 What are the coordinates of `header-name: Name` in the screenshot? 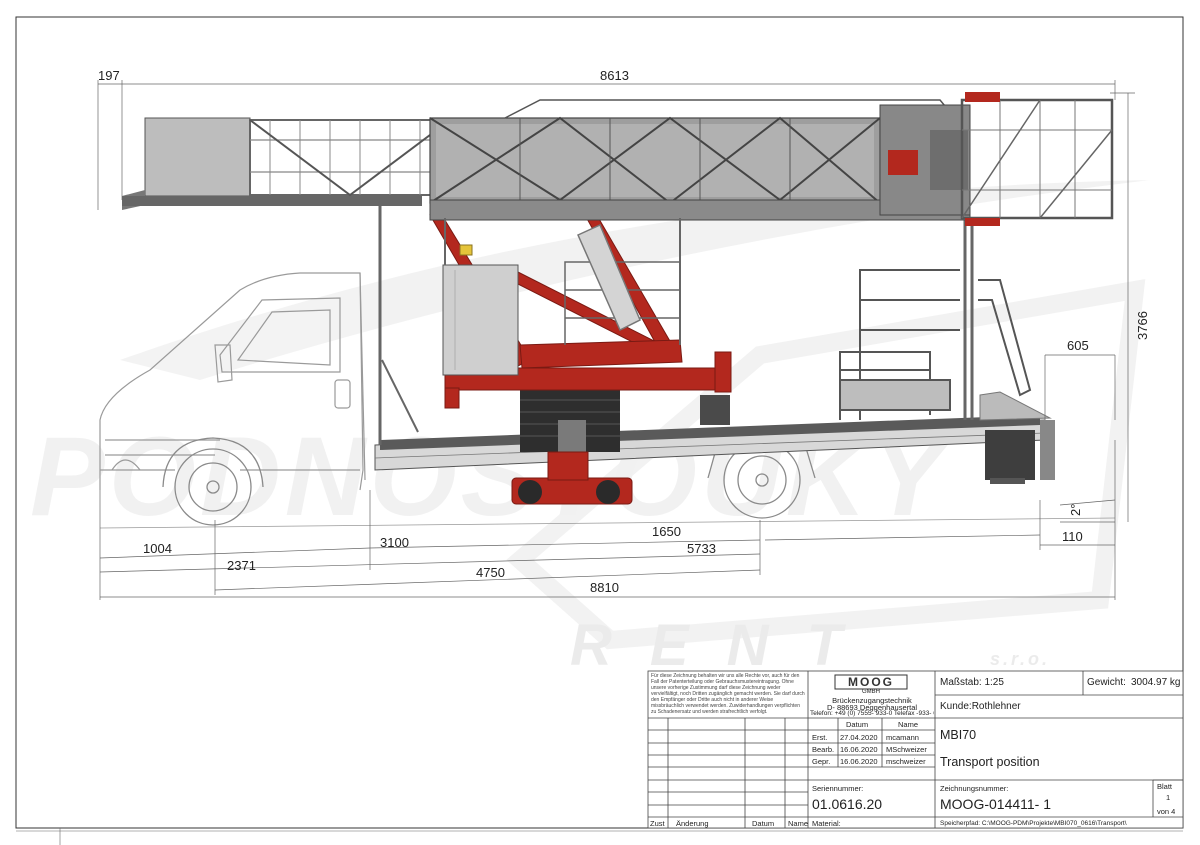 It's located at (908, 724).